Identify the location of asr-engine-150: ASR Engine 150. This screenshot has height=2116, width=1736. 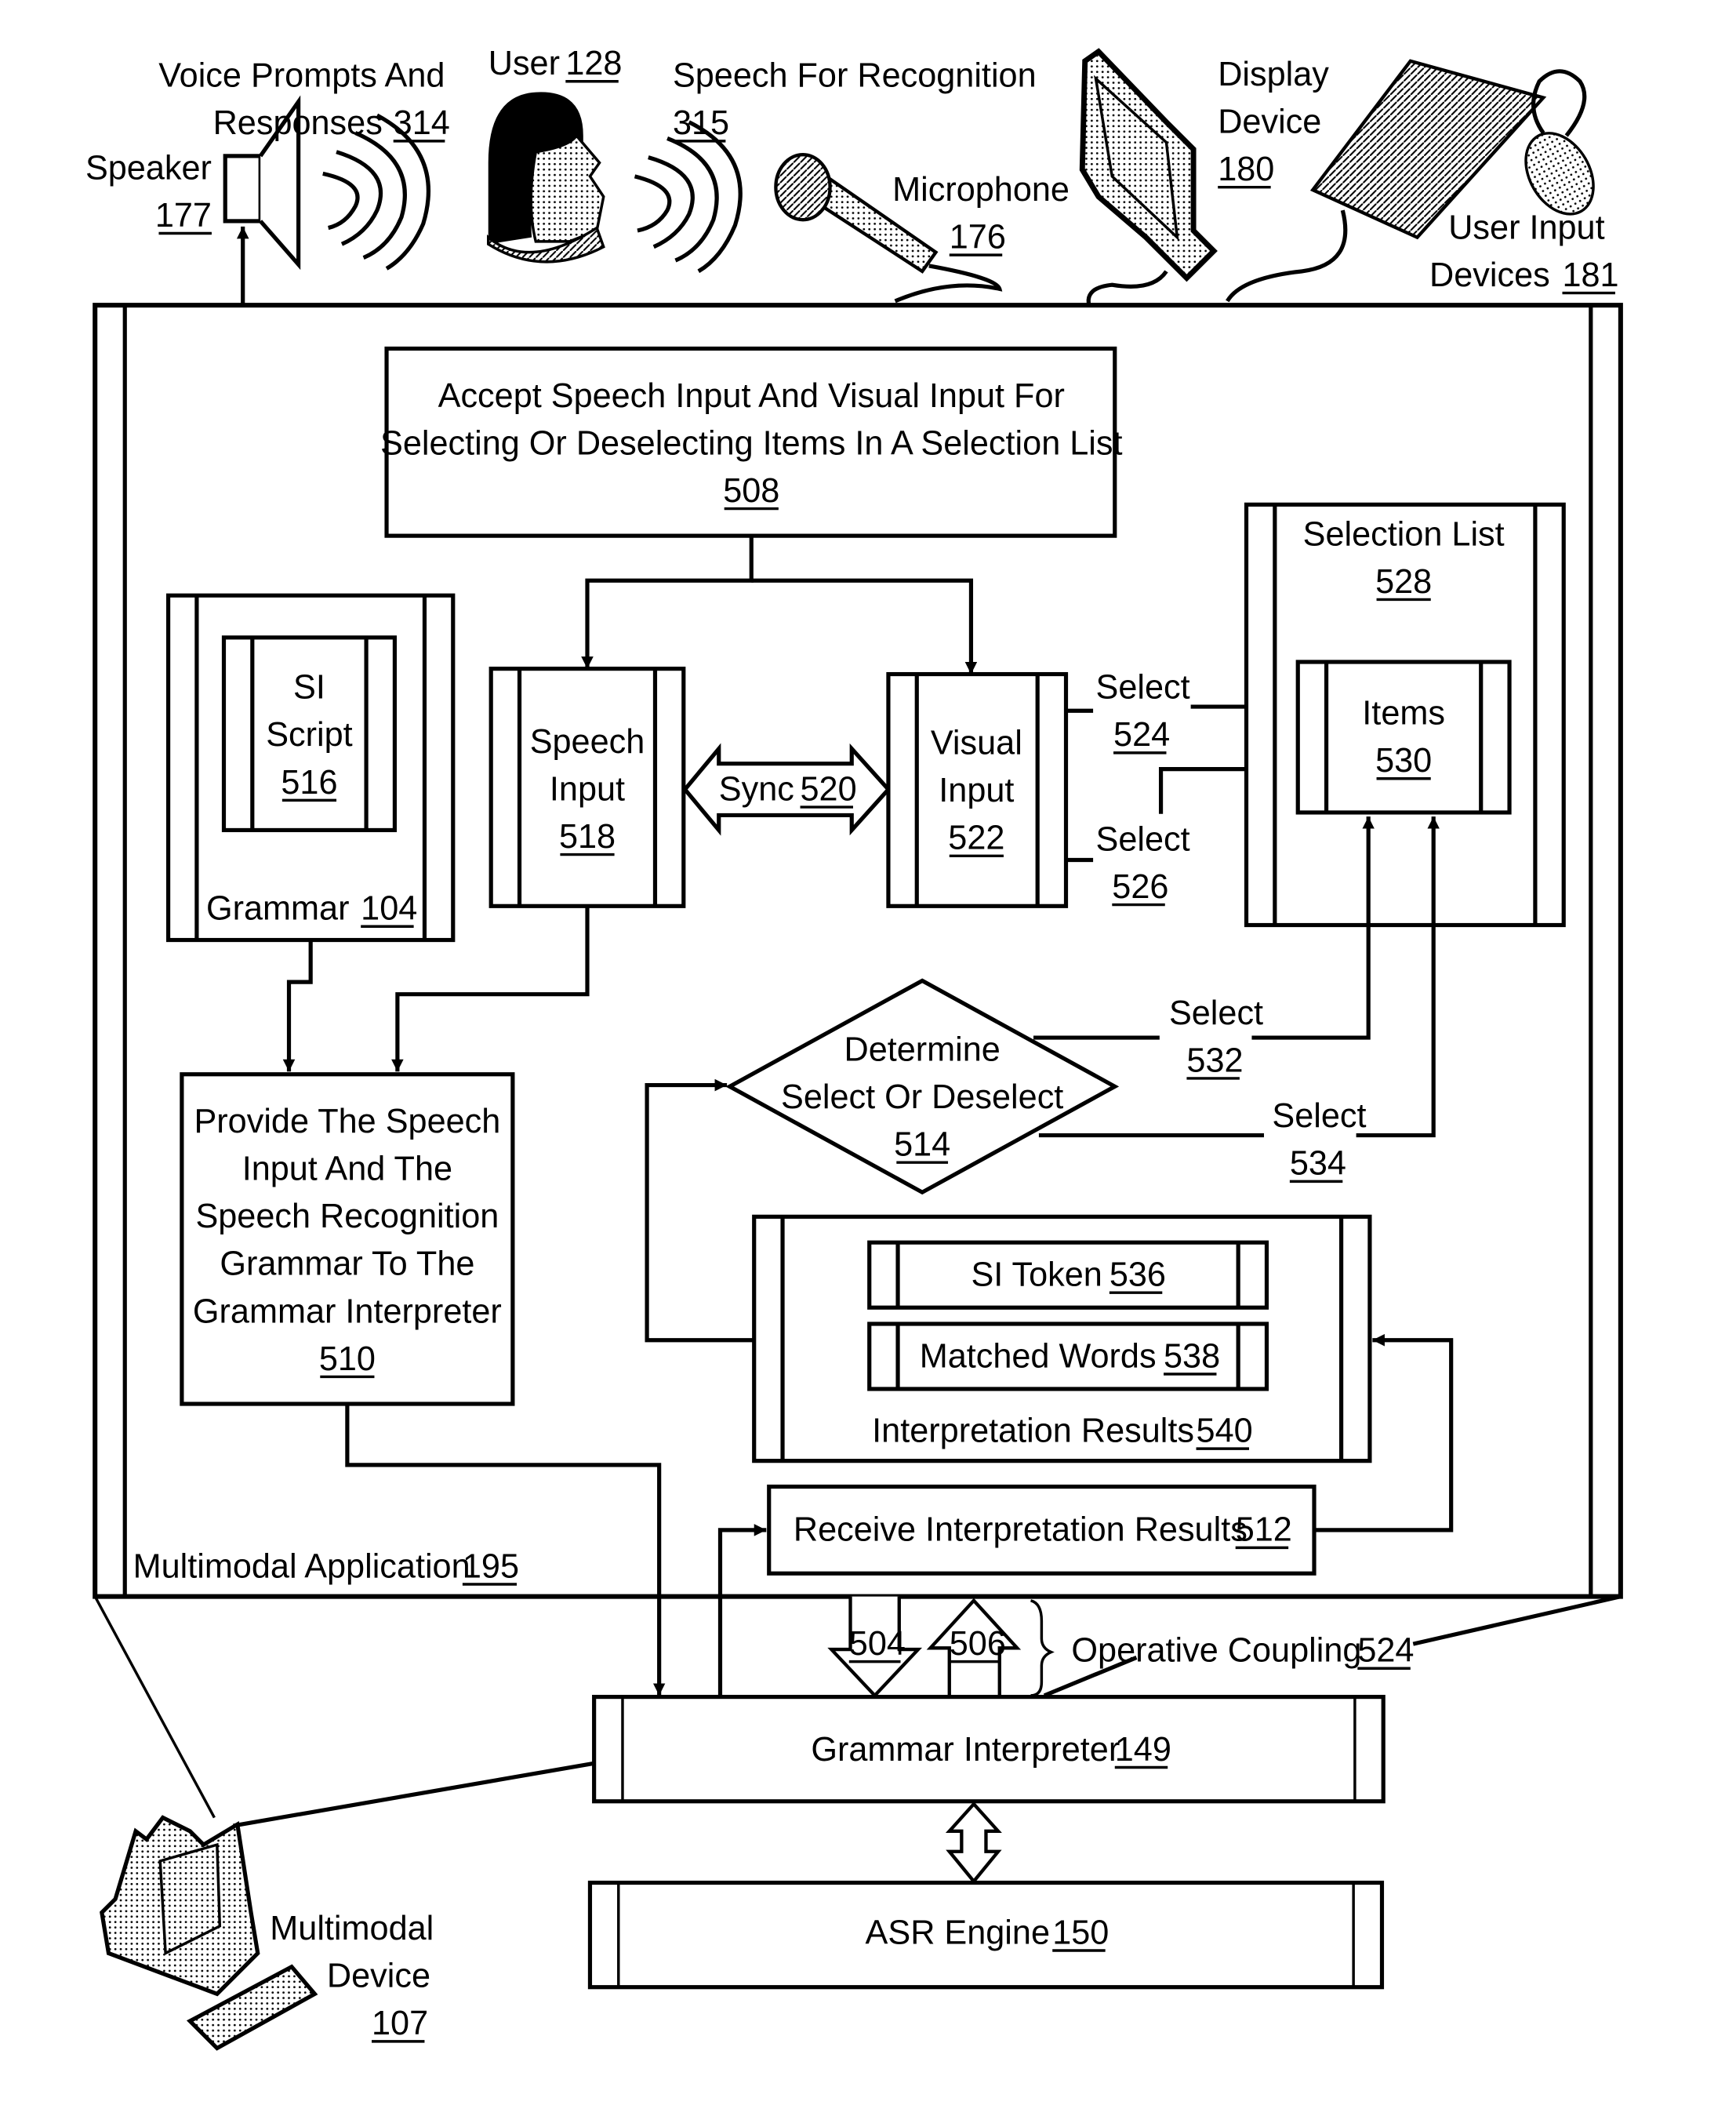
(986, 1935).